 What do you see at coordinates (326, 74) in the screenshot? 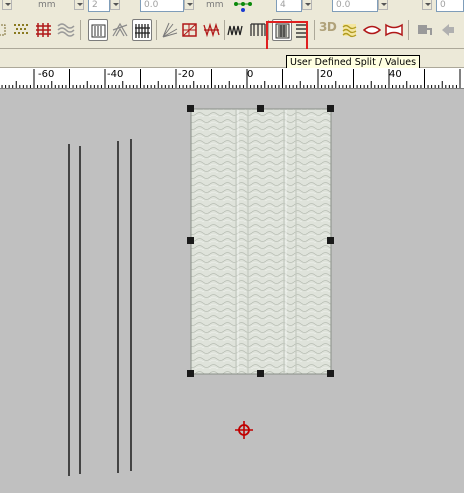
I see `ruler-label: 20` at bounding box center [326, 74].